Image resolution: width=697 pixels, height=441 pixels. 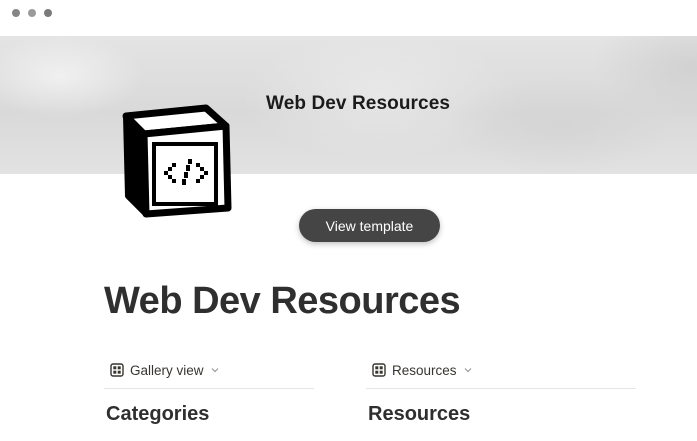 What do you see at coordinates (158, 414) in the screenshot?
I see `categories-heading: Categories` at bounding box center [158, 414].